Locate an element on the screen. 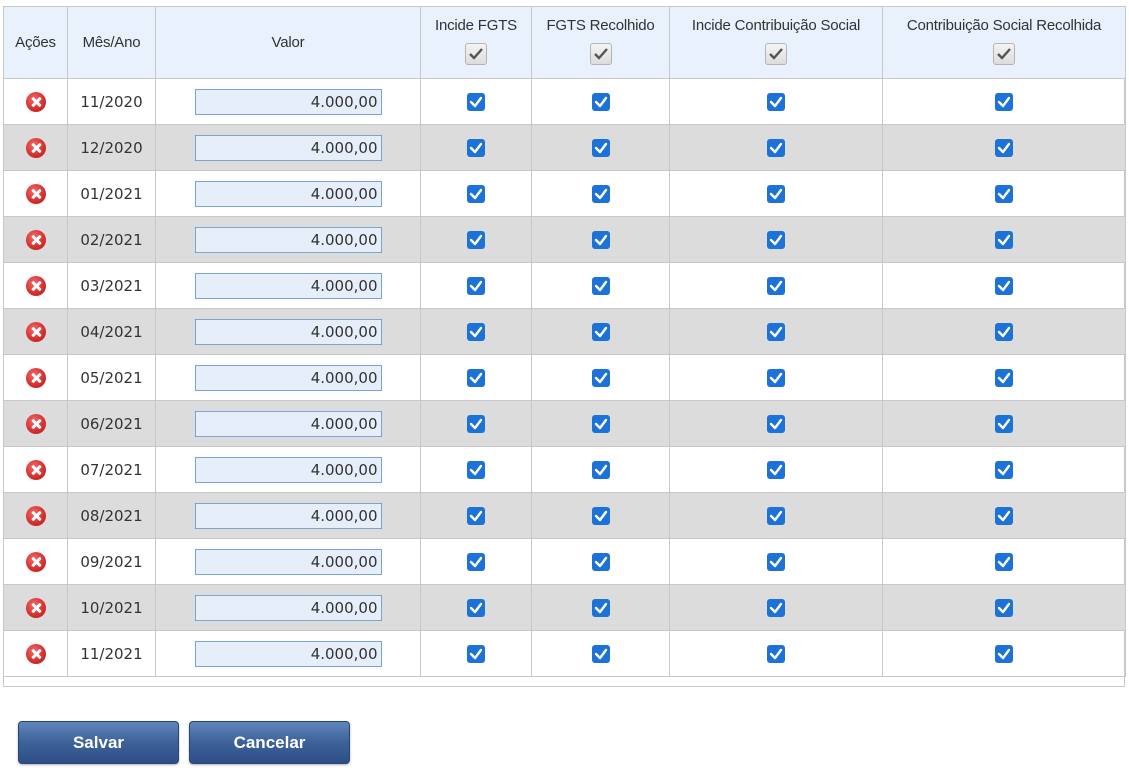 Image resolution: width=1129 pixels, height=771 pixels. select-all-contribuicao-recolhida-checkbox is located at coordinates (1004, 53).